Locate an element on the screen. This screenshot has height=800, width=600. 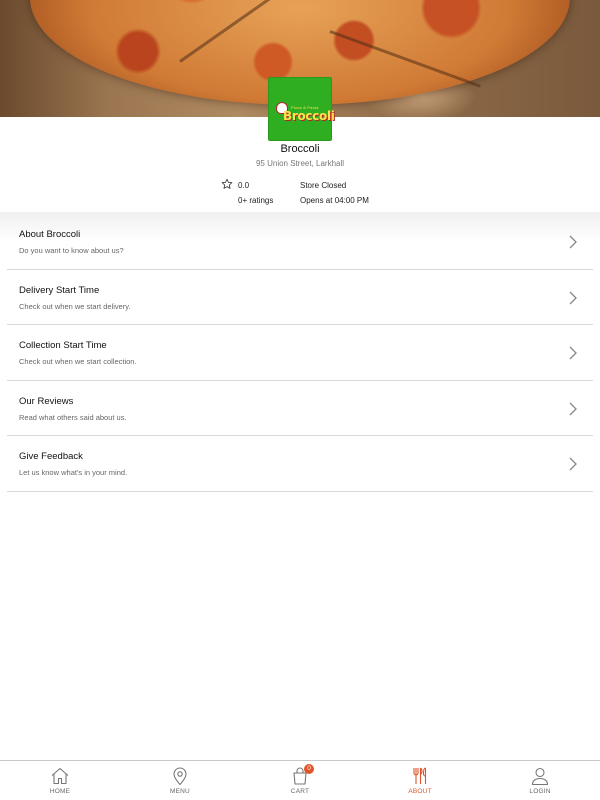
list-item-title: Delivery Start Time is located at coordinates (59, 290).